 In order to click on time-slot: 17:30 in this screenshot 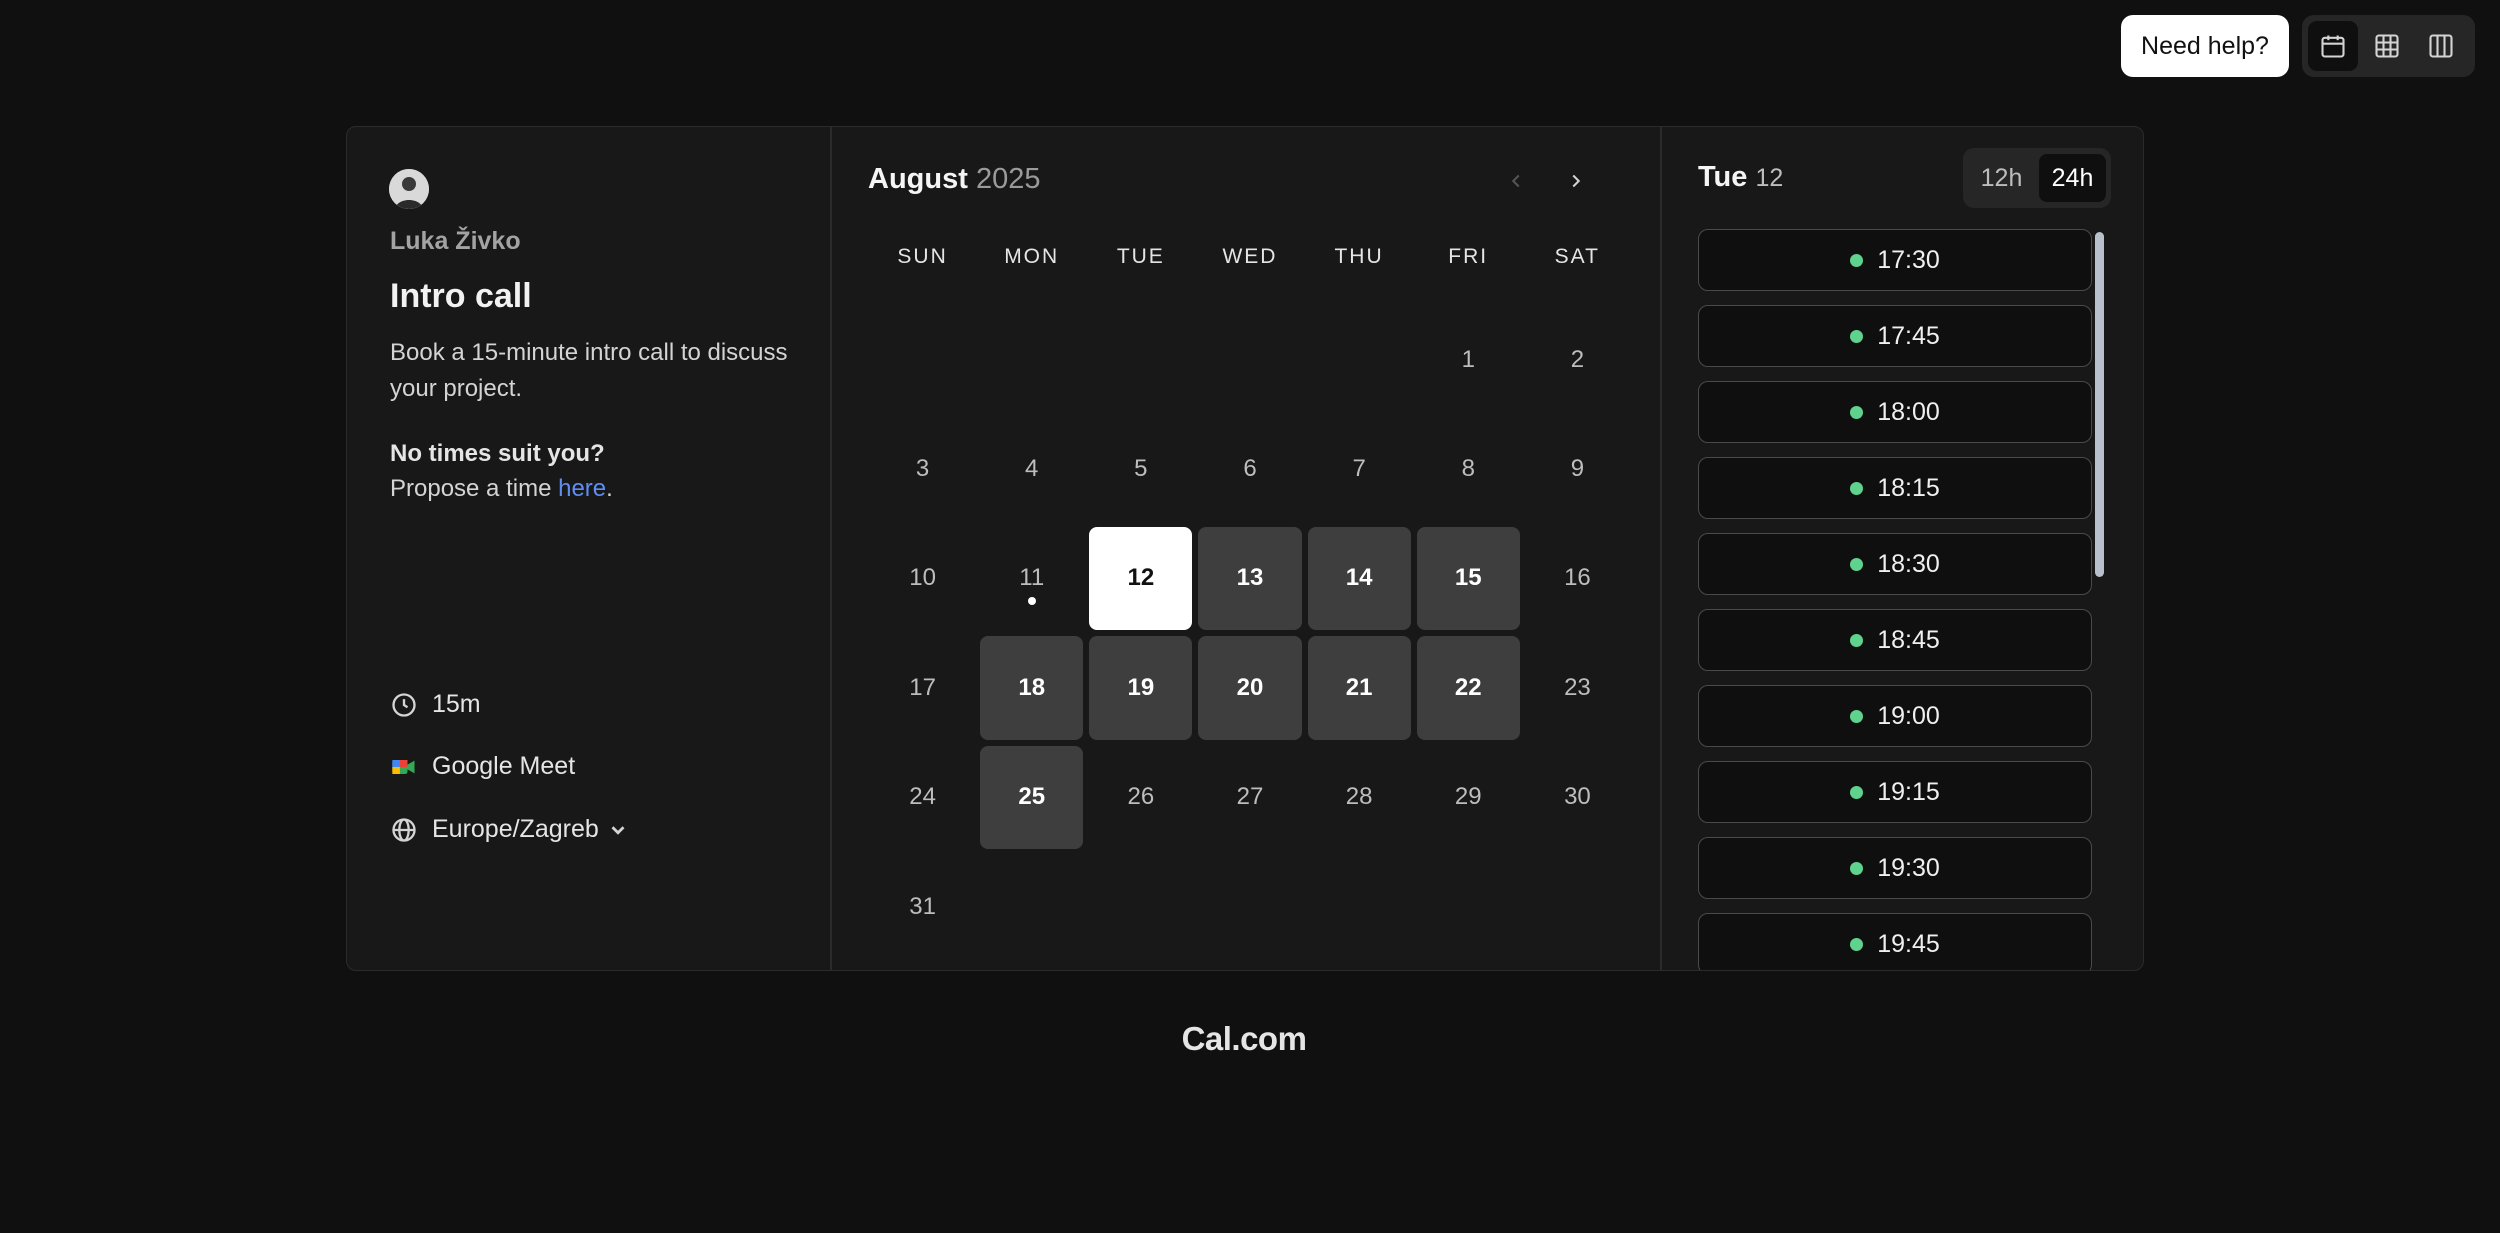, I will do `click(1895, 260)`.